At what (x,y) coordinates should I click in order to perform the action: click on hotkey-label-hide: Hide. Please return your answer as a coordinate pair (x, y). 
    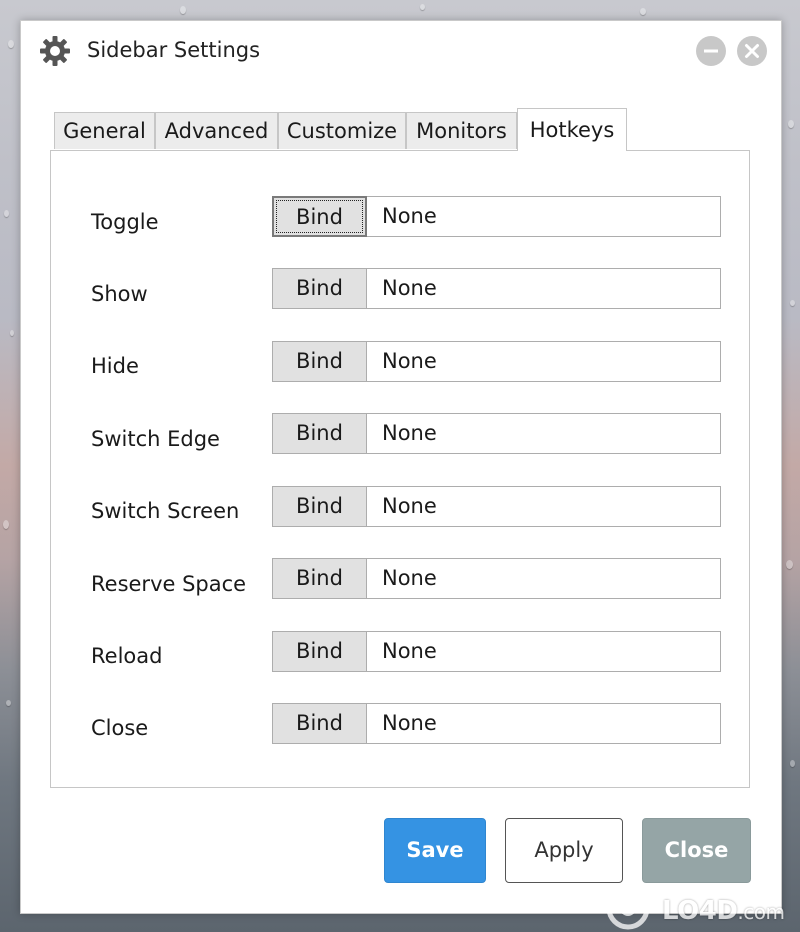
    Looking at the image, I should click on (115, 366).